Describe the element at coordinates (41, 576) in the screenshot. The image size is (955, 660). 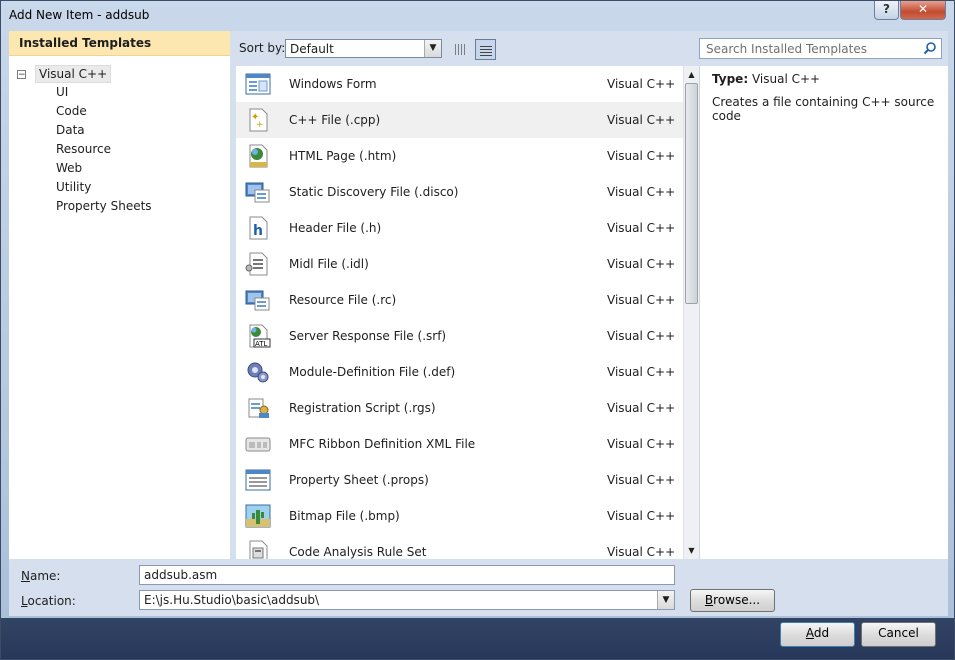
I see `name-label: Name:` at that location.